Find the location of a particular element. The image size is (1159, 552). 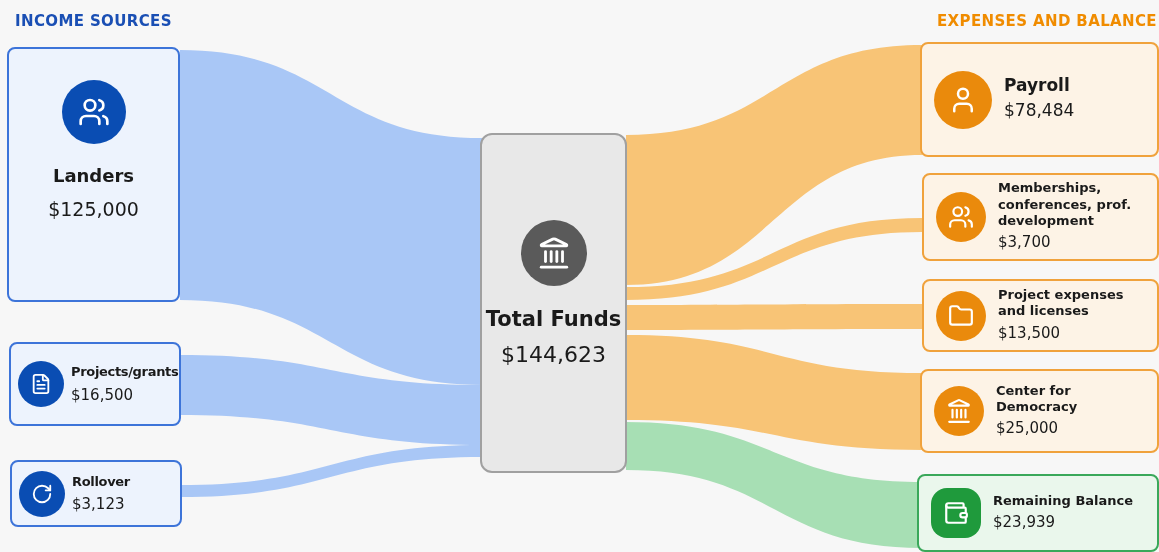

source-amount: $16,500 is located at coordinates (103, 395).